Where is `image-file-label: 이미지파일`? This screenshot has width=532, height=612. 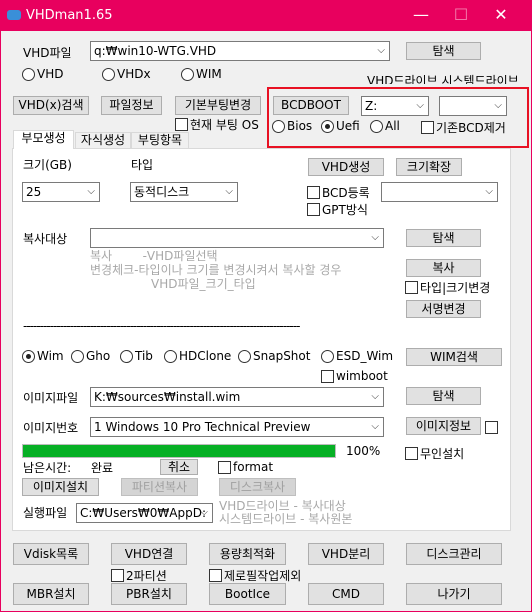
image-file-label: 이미지파일 is located at coordinates (51, 398).